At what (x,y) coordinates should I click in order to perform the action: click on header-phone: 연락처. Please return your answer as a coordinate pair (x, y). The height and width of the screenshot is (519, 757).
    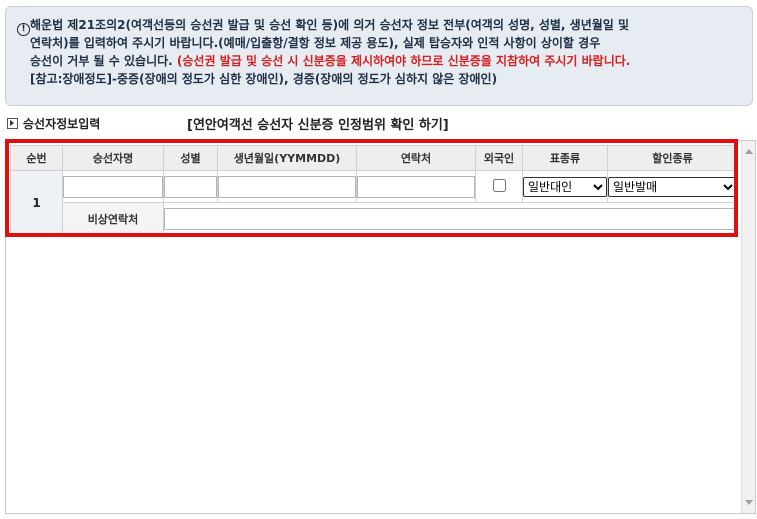
    Looking at the image, I should click on (416, 158).